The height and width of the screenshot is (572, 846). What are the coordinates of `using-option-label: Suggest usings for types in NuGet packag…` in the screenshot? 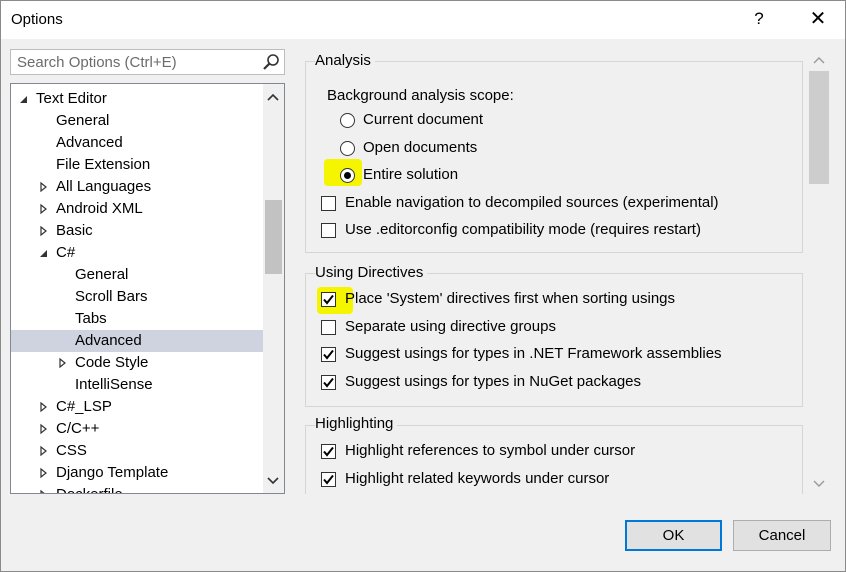 It's located at (493, 381).